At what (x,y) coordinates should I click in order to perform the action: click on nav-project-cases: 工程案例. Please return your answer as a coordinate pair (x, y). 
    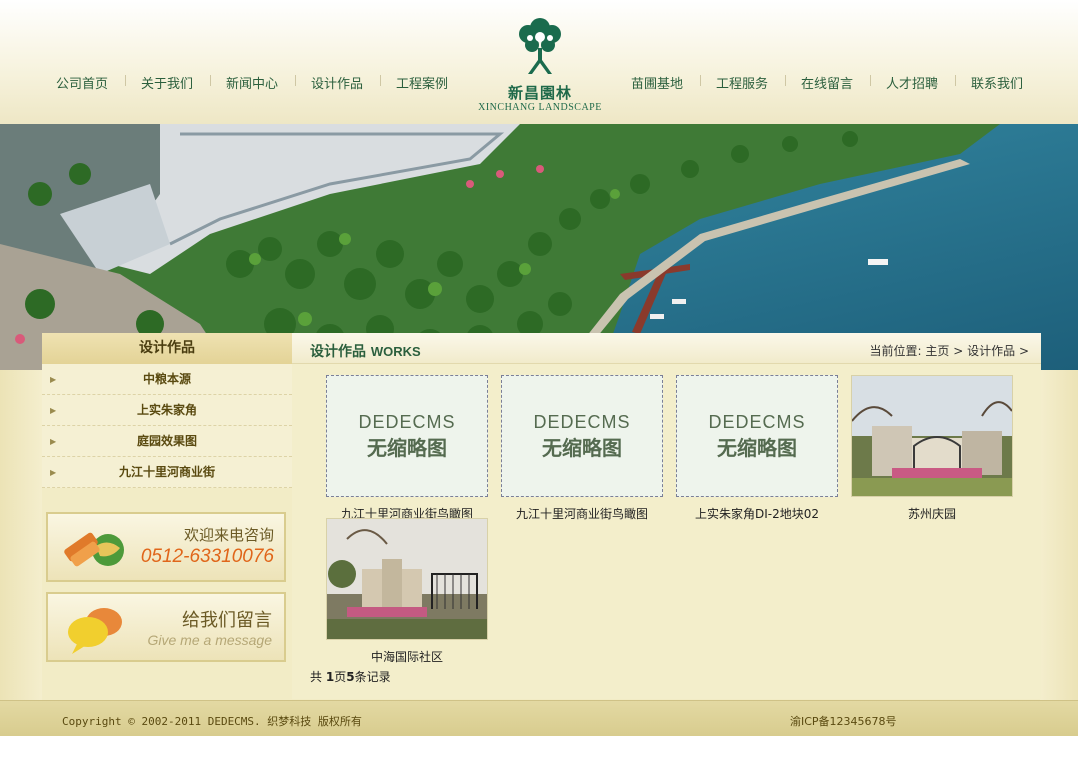
    Looking at the image, I should click on (422, 82).